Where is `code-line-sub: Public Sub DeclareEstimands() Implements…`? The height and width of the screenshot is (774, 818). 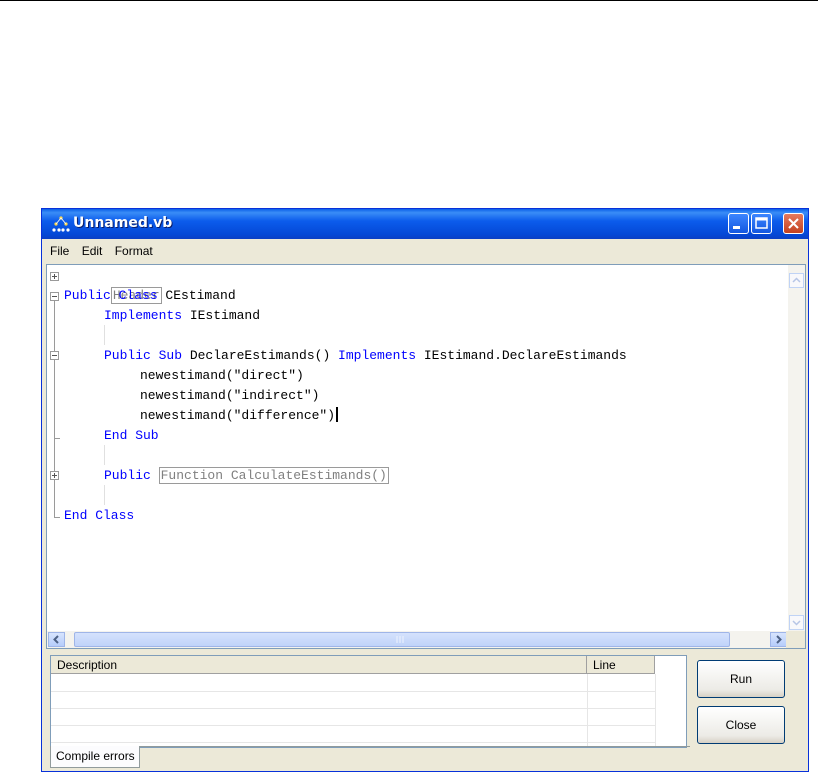 code-line-sub: Public Sub DeclareEstimands() Implements… is located at coordinates (365, 356).